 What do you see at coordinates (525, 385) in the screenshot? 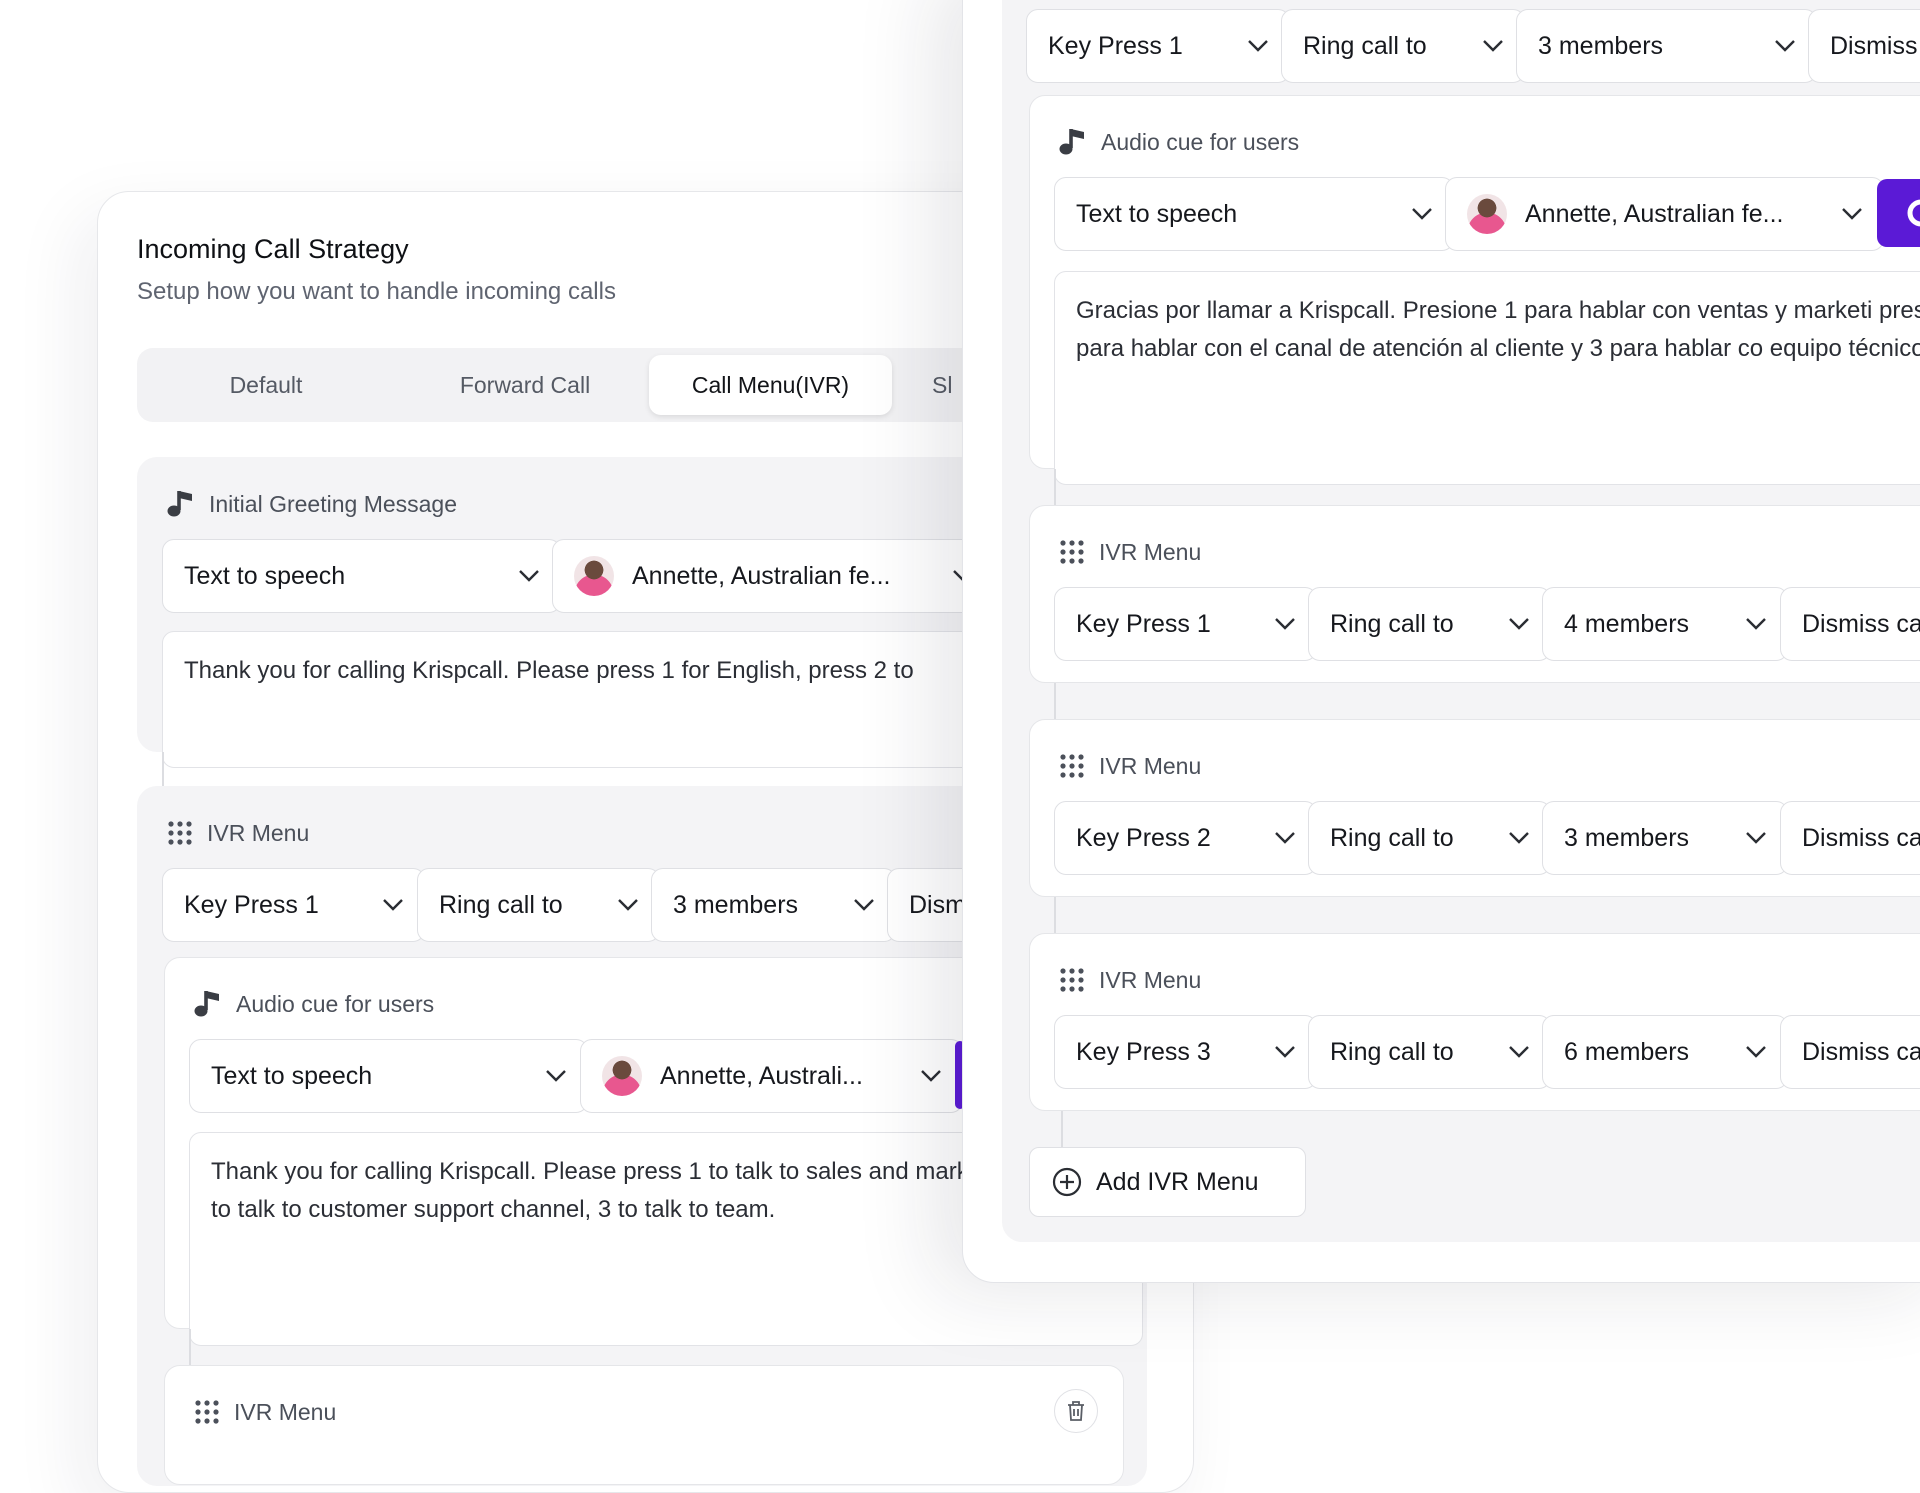
I see `tab-forward-call: Forward Call` at bounding box center [525, 385].